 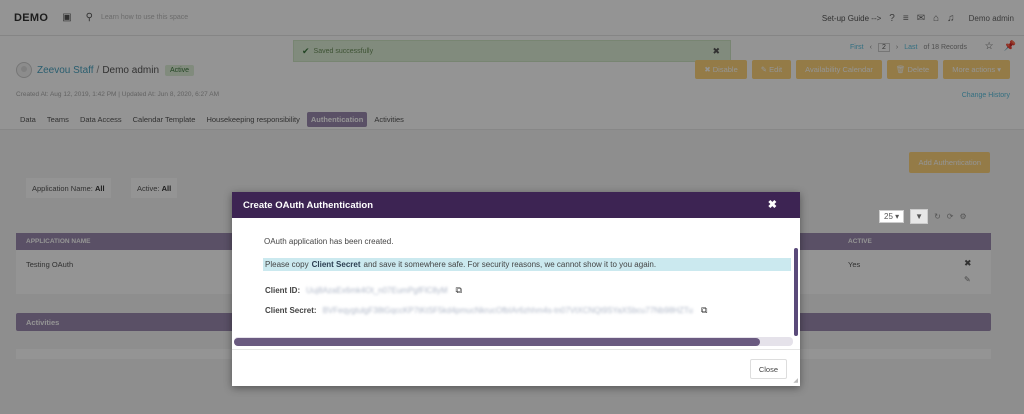 I want to click on notice-strong: Client Secret, so click(x=336, y=264).